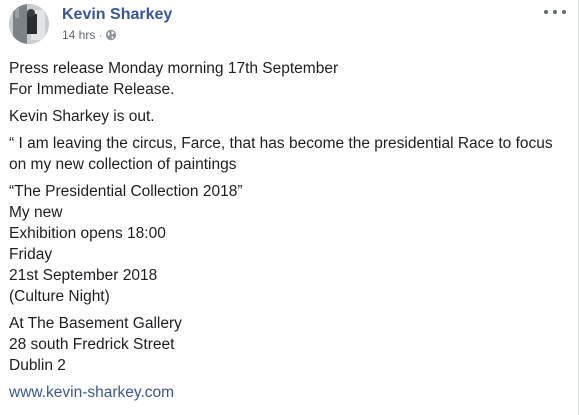 The width and height of the screenshot is (579, 415). I want to click on website-link: www.kevin-sharkey.com, so click(91, 392).